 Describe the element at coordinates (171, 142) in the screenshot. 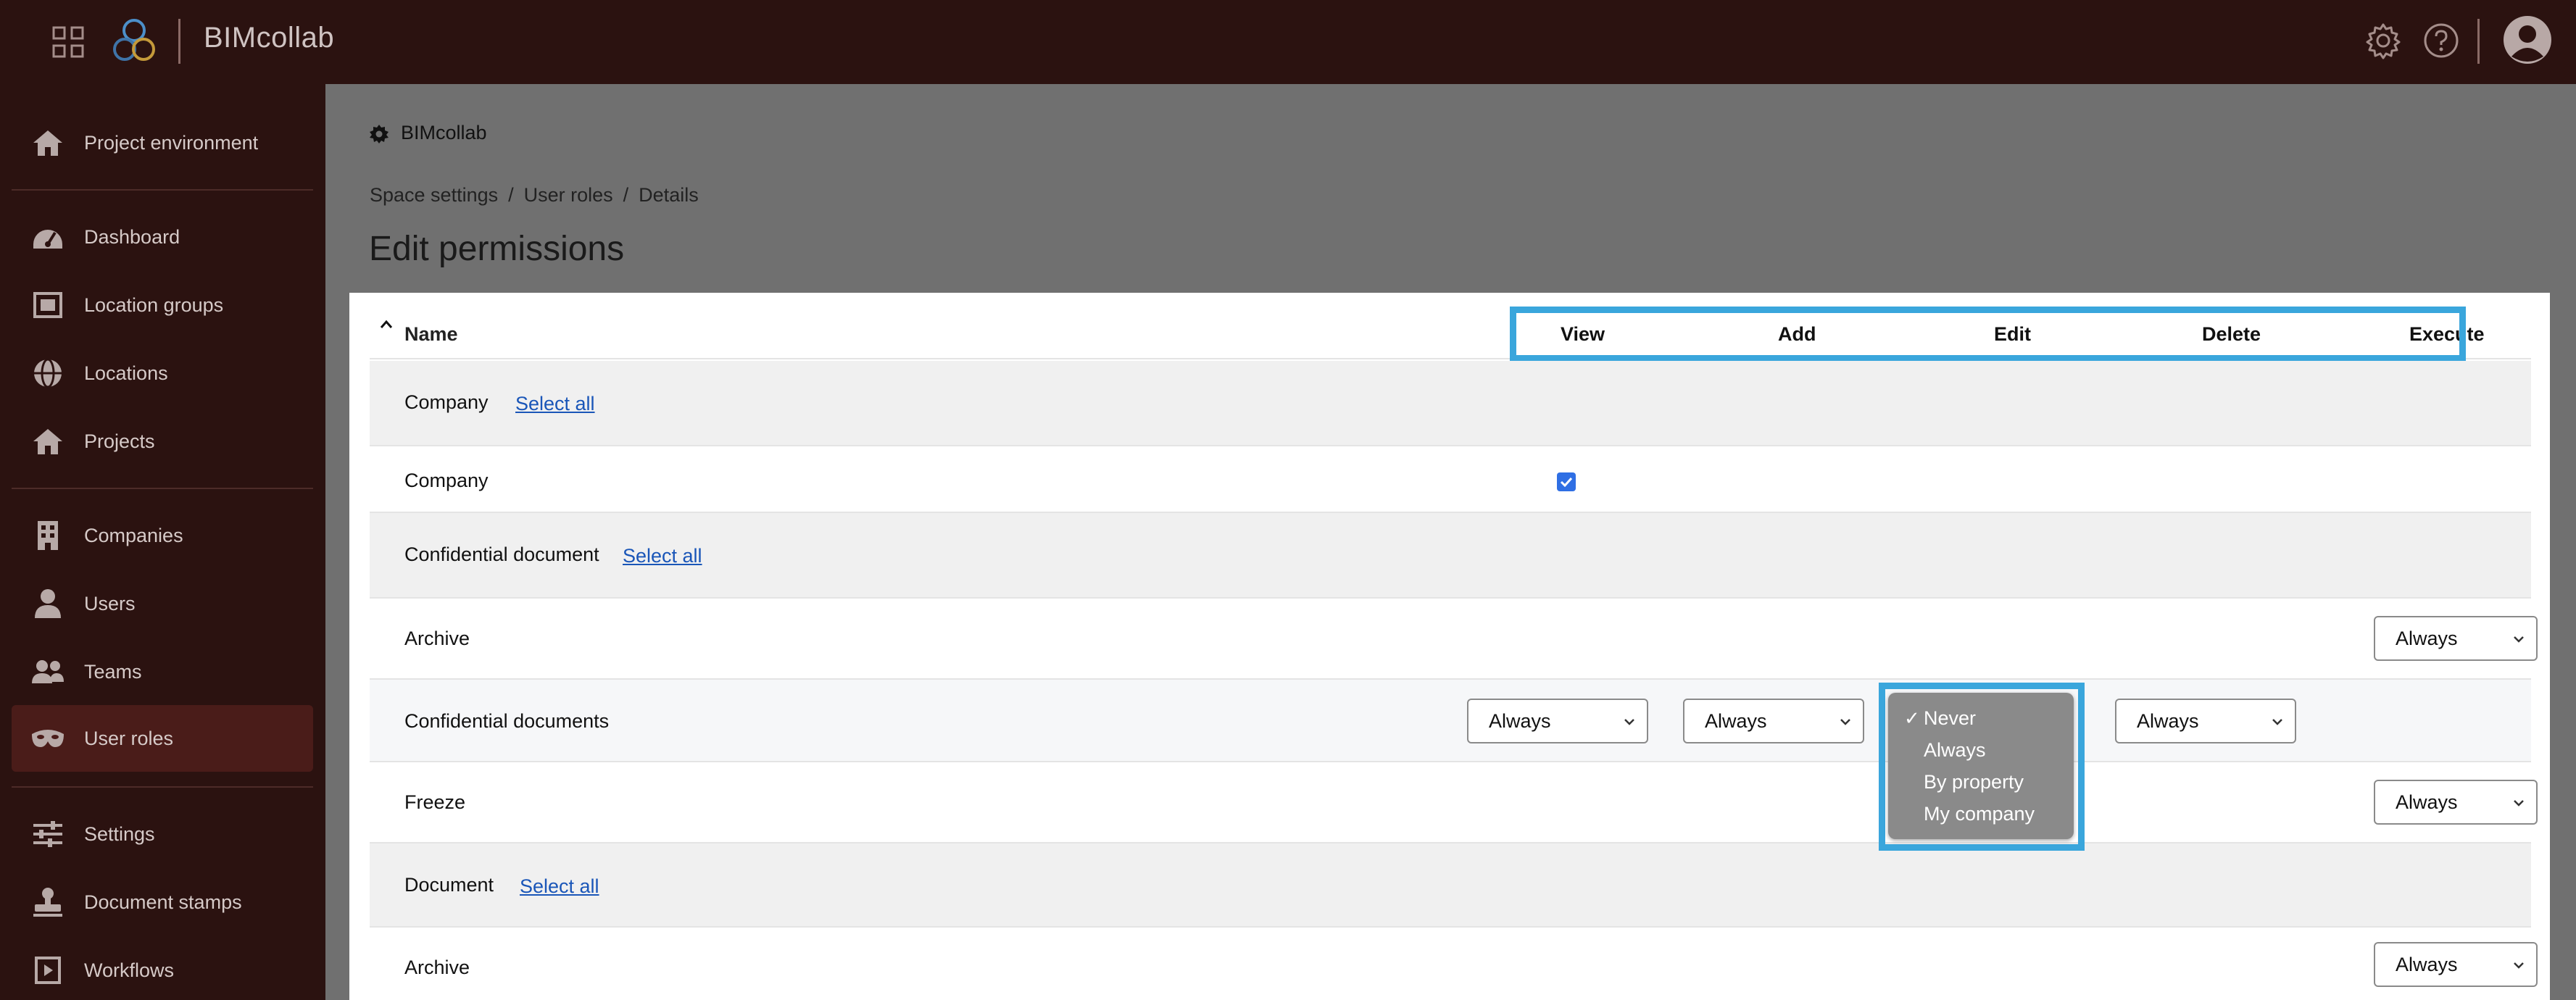

I see `sidebar-item-label: Project environment` at that location.